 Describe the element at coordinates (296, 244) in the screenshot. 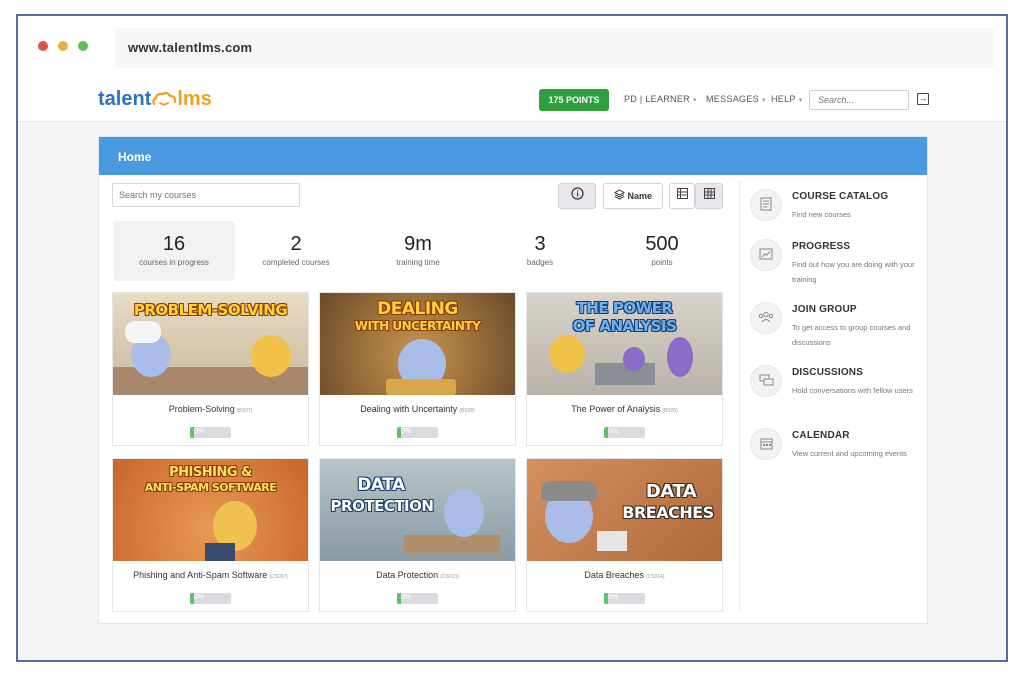

I see `stat-value: 2` at that location.